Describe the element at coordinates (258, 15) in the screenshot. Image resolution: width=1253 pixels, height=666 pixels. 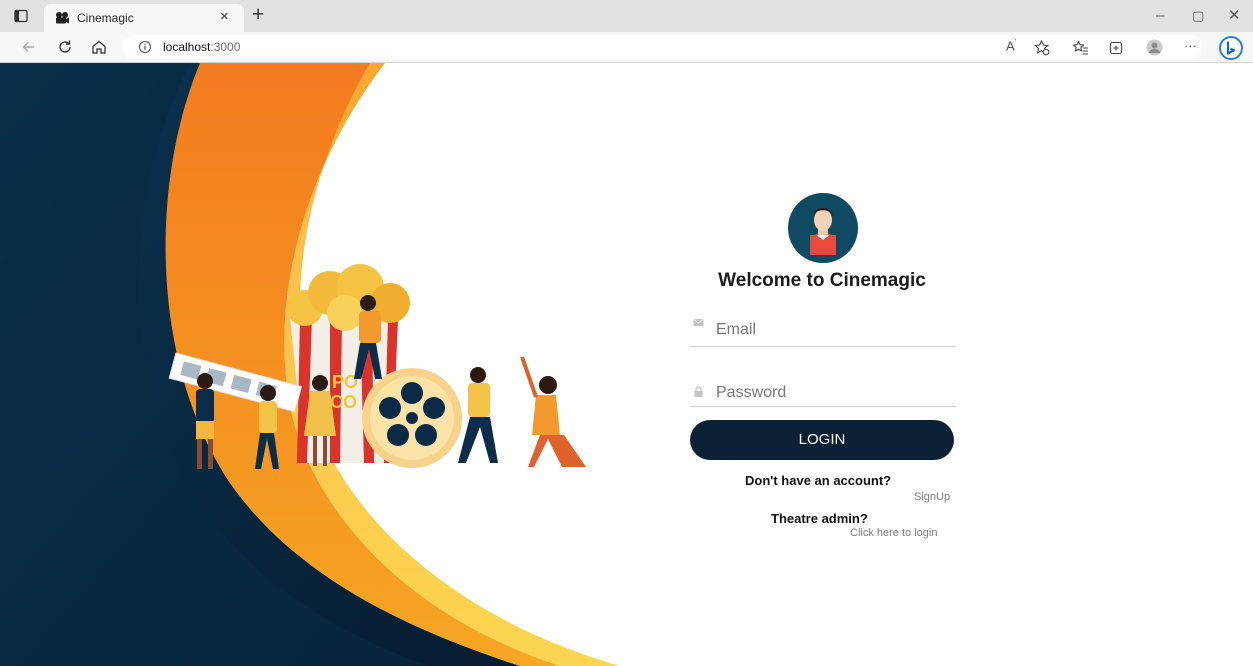
I see `new-tab-icon: +` at that location.